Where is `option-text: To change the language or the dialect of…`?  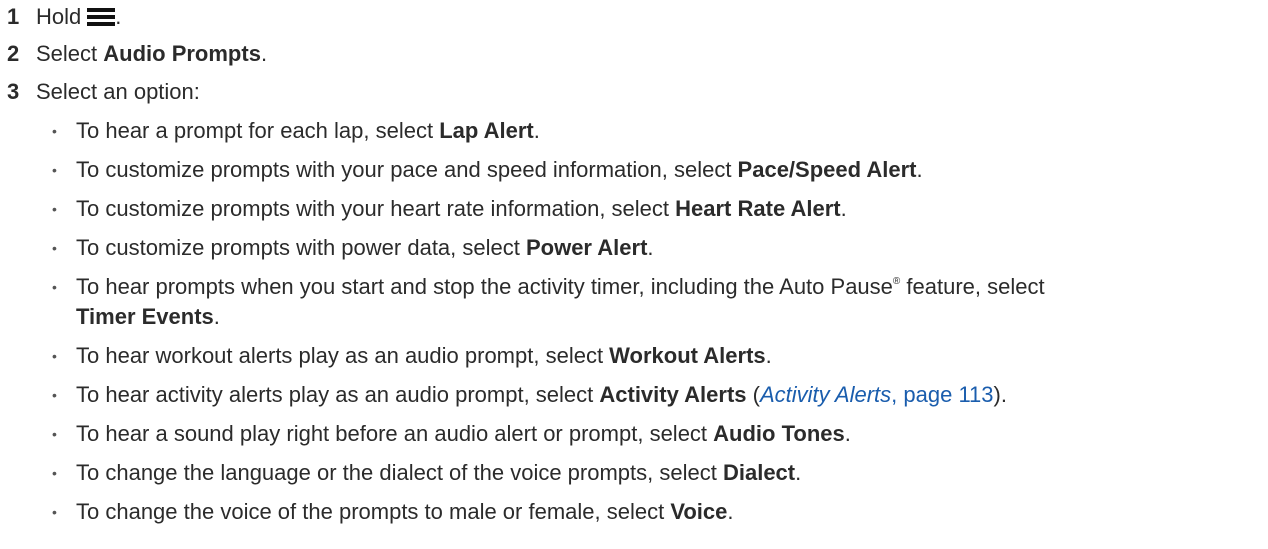 option-text: To change the language or the dialect of… is located at coordinates (662, 473).